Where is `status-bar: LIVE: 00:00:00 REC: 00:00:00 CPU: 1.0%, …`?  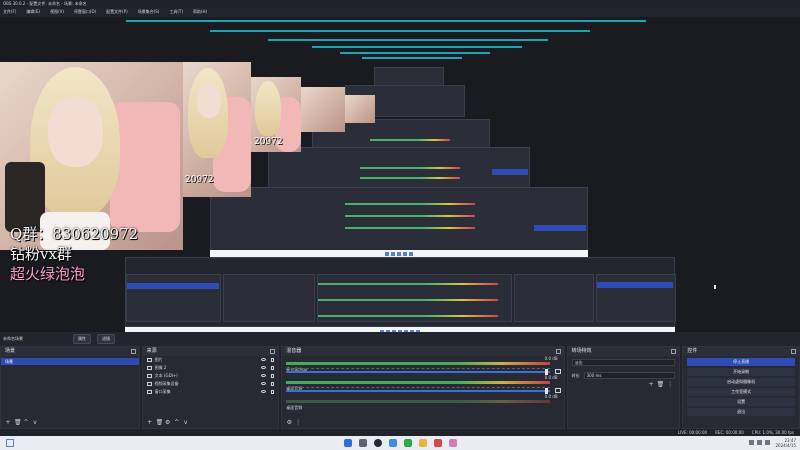
status-bar: LIVE: 00:00:00 REC: 00:00:00 CPU: 1.0%, … is located at coordinates (400, 432).